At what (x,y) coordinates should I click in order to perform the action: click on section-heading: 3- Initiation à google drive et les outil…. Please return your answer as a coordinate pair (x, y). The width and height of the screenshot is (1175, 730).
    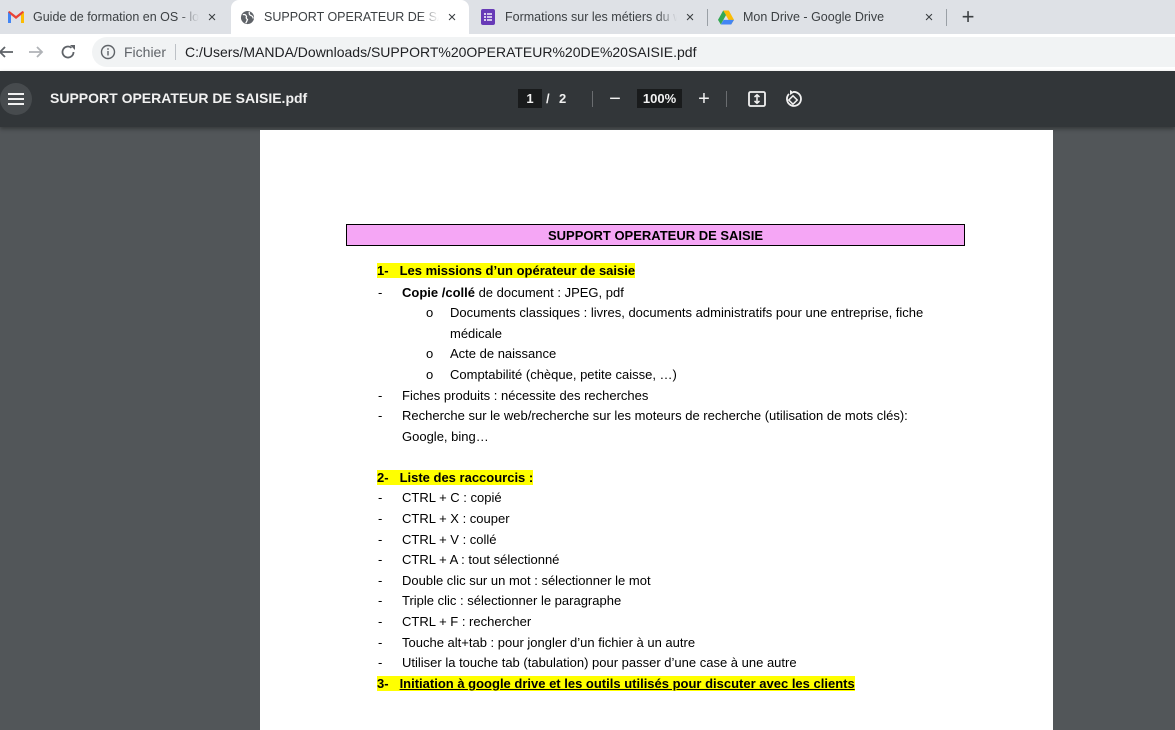
    Looking at the image, I should click on (616, 683).